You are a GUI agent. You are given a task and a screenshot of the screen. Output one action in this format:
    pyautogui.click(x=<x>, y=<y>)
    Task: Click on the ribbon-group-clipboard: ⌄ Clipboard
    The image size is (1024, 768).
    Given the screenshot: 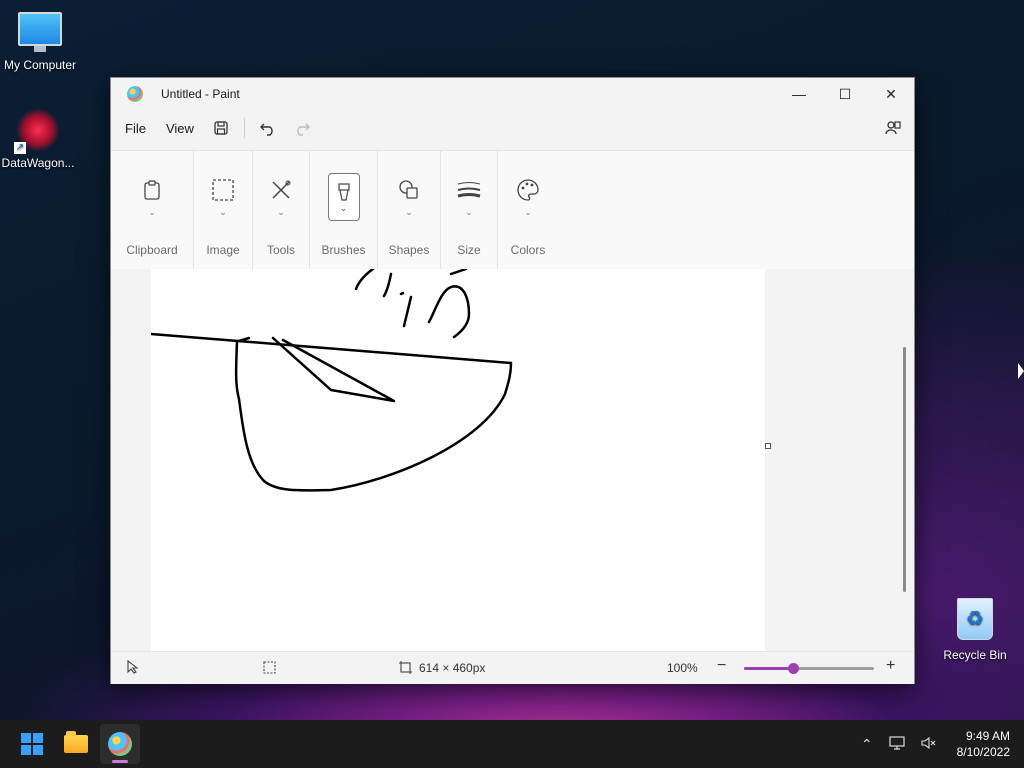 What is the action you would take?
    pyautogui.click(x=152, y=210)
    